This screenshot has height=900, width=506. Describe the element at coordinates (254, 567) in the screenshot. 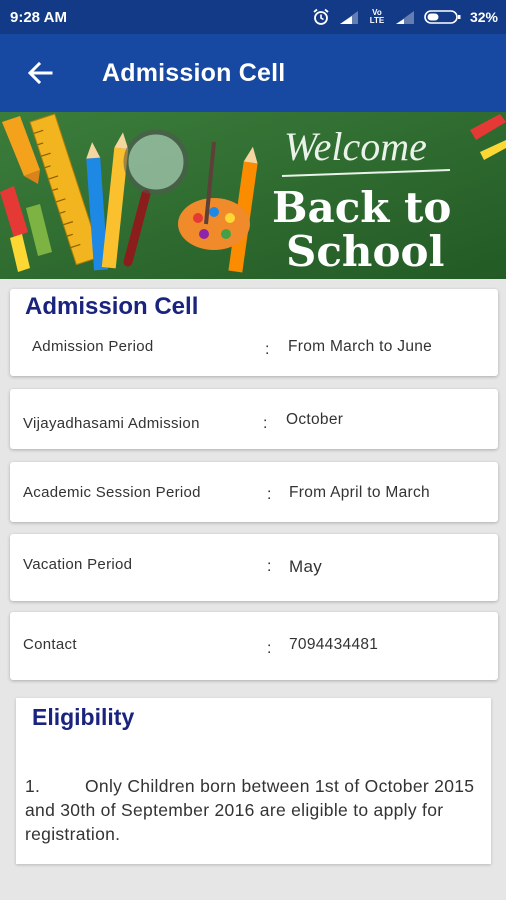

I see `vacation-card: Vacation Period : May` at that location.